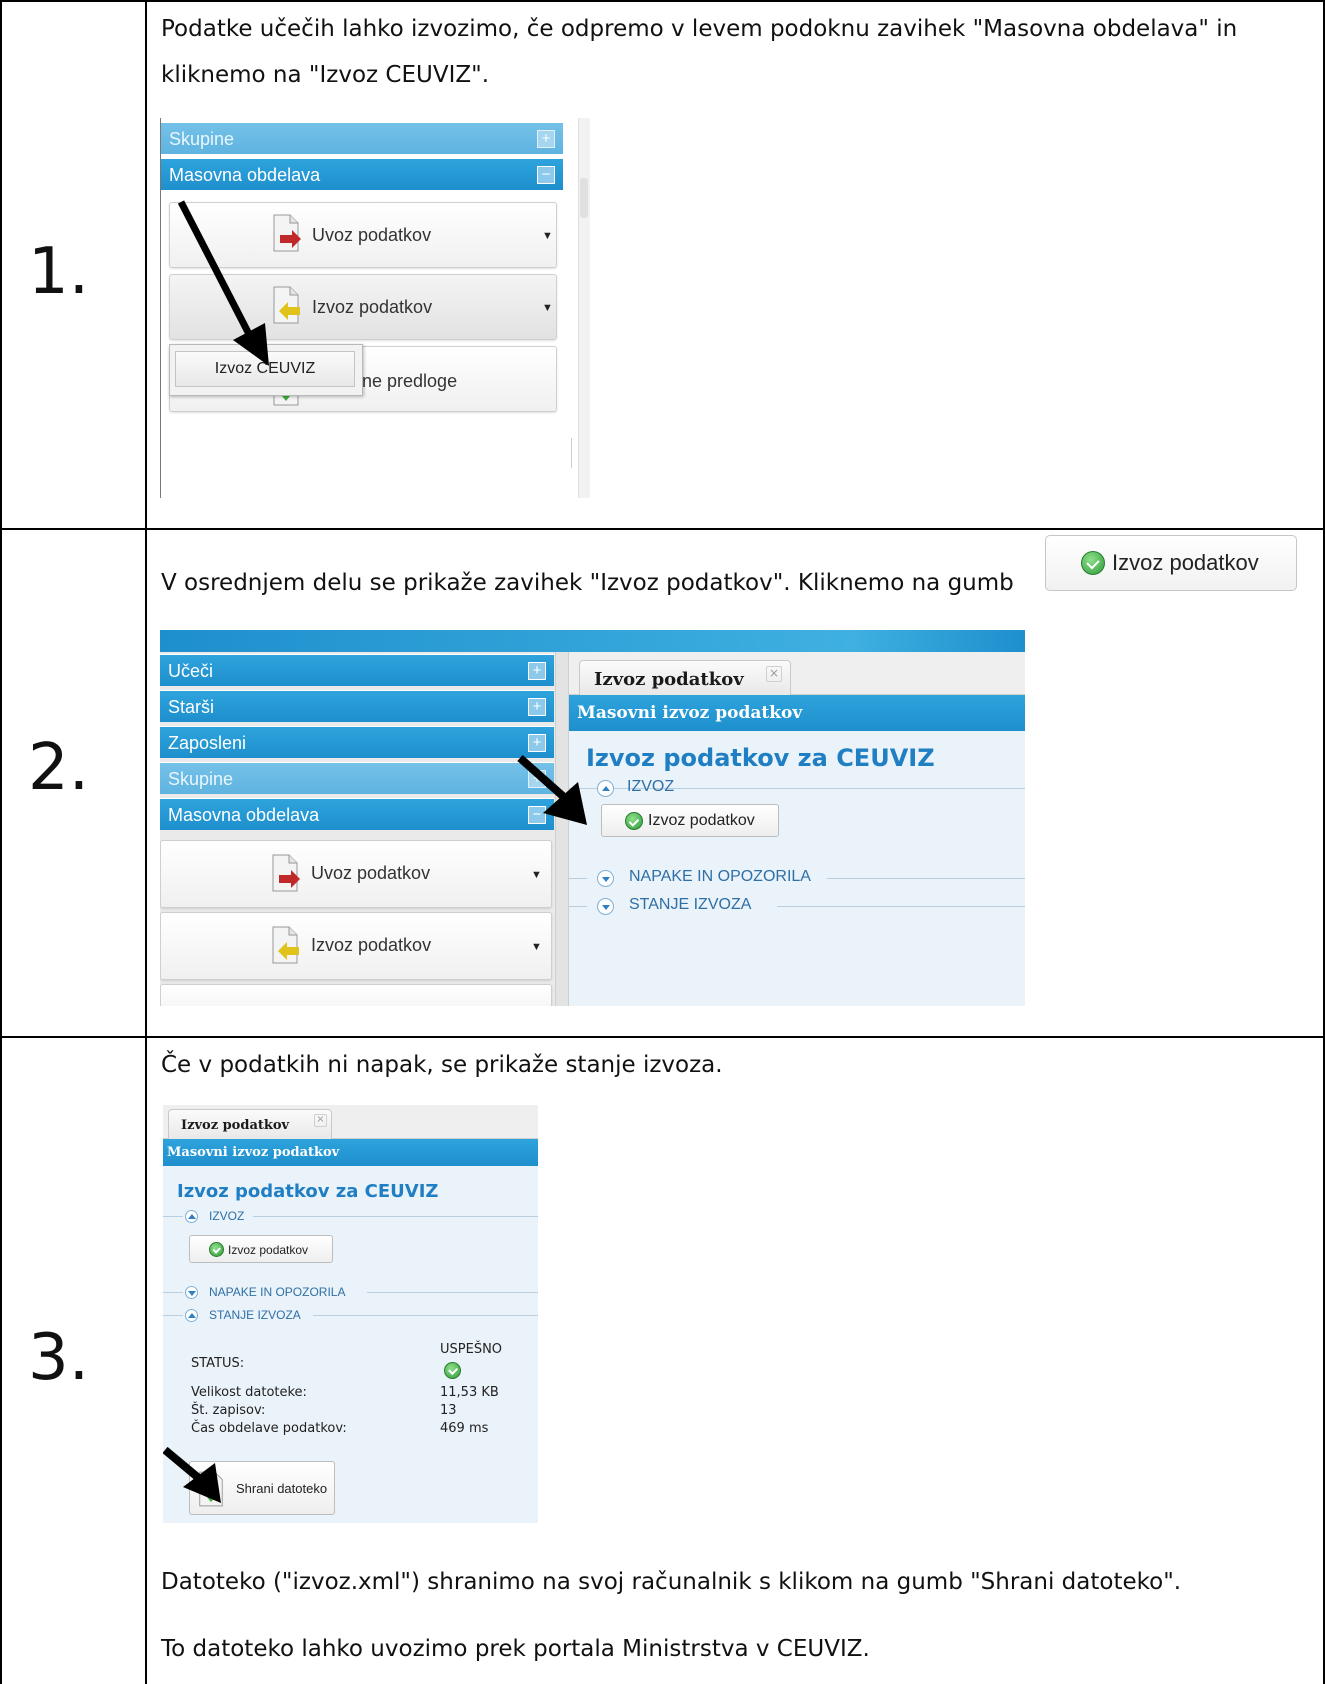 The image size is (1325, 1684). What do you see at coordinates (59, 272) in the screenshot?
I see `step-number-1: 1.` at bounding box center [59, 272].